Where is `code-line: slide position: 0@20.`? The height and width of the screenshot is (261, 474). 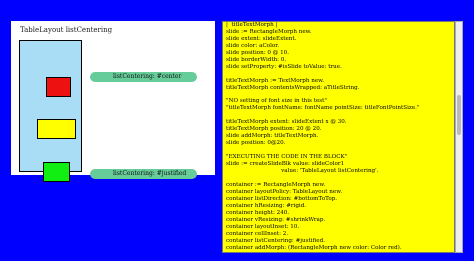 code-line: slide position: 0@20. is located at coordinates (256, 143).